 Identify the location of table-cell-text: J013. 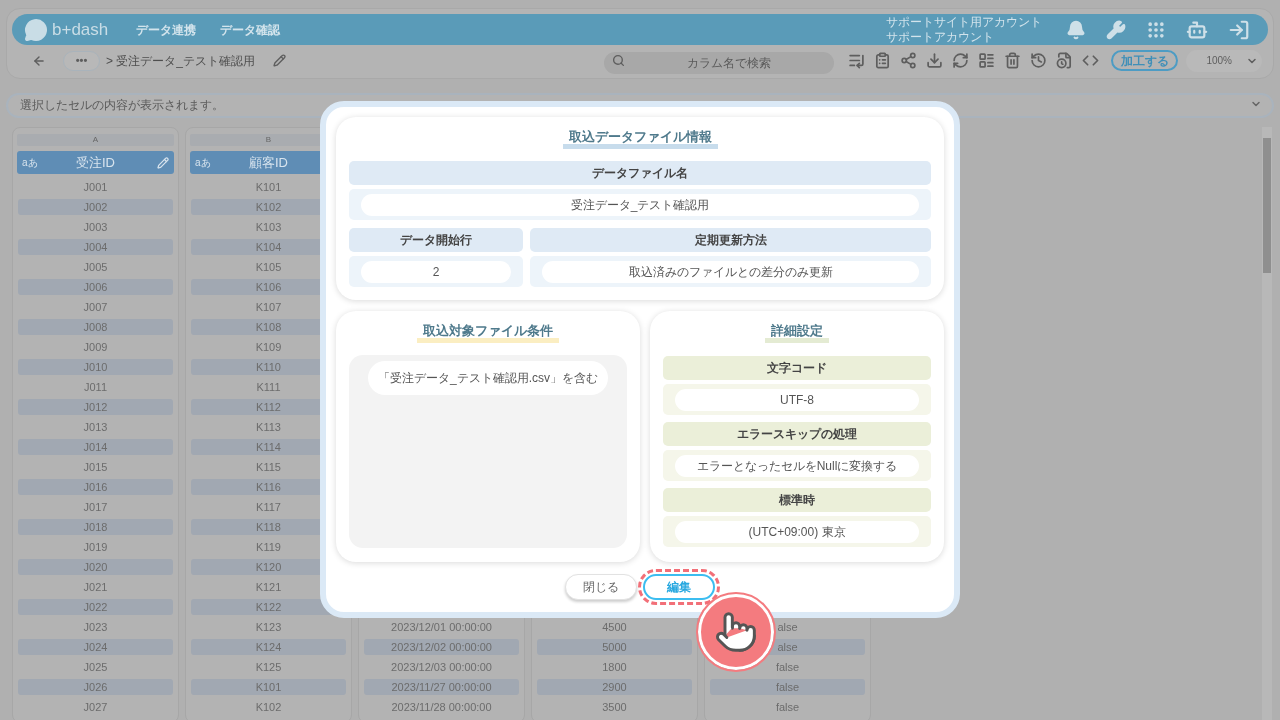
(95, 427).